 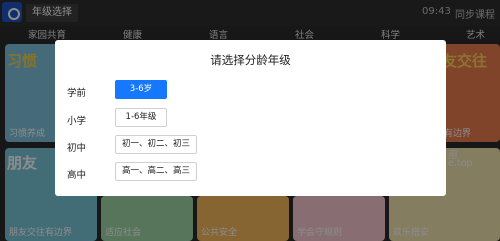 I want to click on row-label-senior: 高中, so click(x=77, y=175).